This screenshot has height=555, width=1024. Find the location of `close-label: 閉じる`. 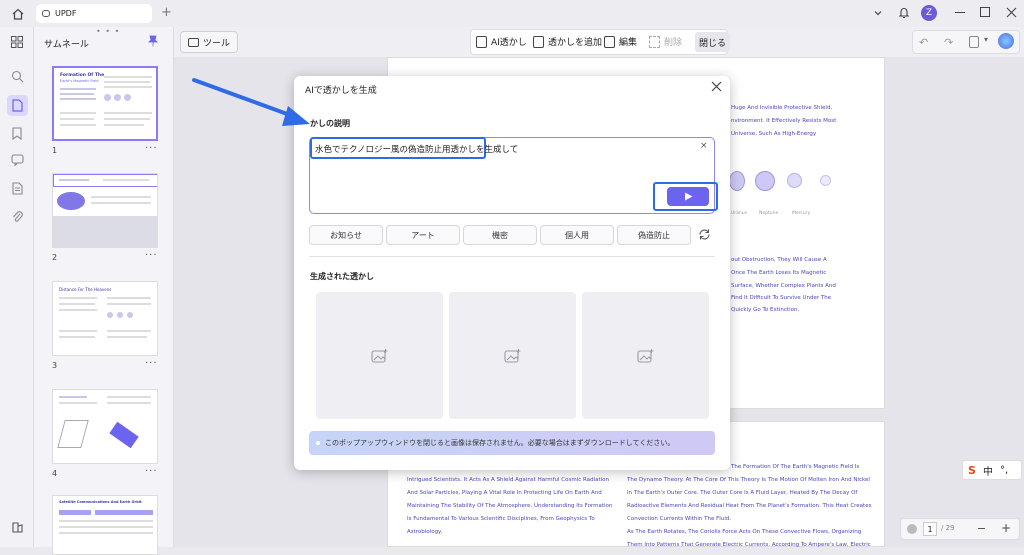

close-label: 閉じる is located at coordinates (713, 43).